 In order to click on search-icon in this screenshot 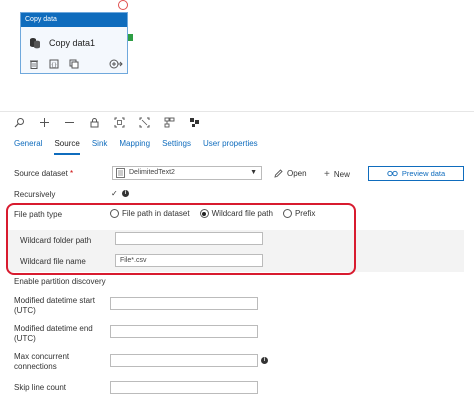, I will do `click(19, 122)`.